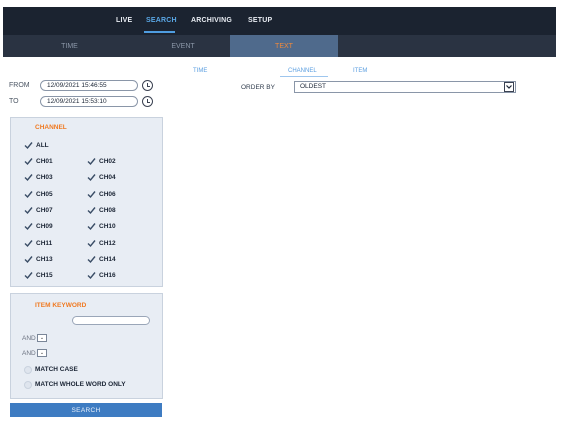 The image size is (564, 425). I want to click on channel-all-checkbox, so click(28, 145).